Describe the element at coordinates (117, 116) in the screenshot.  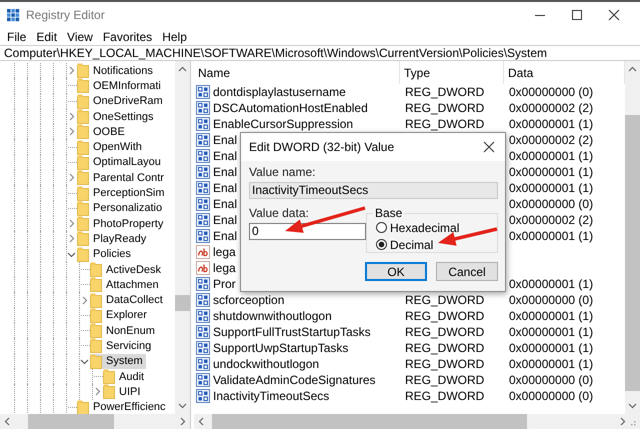
I see `tree-item: OneSettings` at that location.